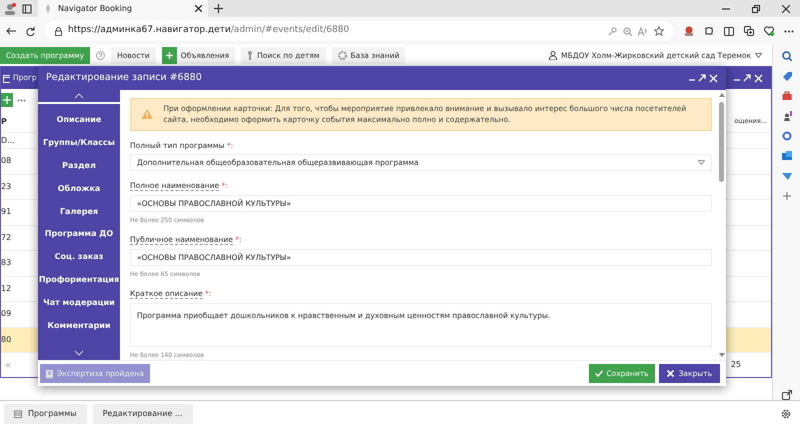 The height and width of the screenshot is (426, 800). What do you see at coordinates (359, 31) in the screenshot?
I see `address-field: https://админка67.навигатор.дети/admin/#events/edit/6880` at bounding box center [359, 31].